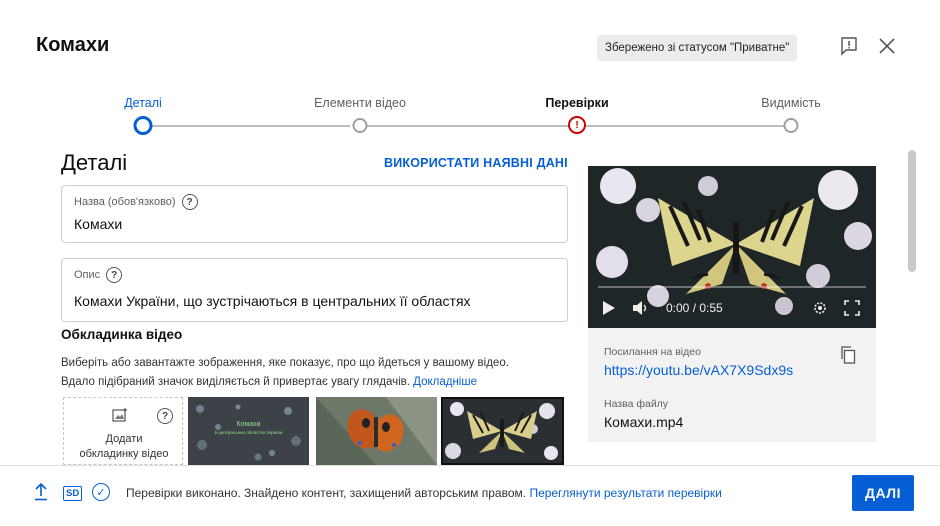 This screenshot has height=526, width=940. Describe the element at coordinates (820, 308) in the screenshot. I see `settings-gear-icon` at that location.